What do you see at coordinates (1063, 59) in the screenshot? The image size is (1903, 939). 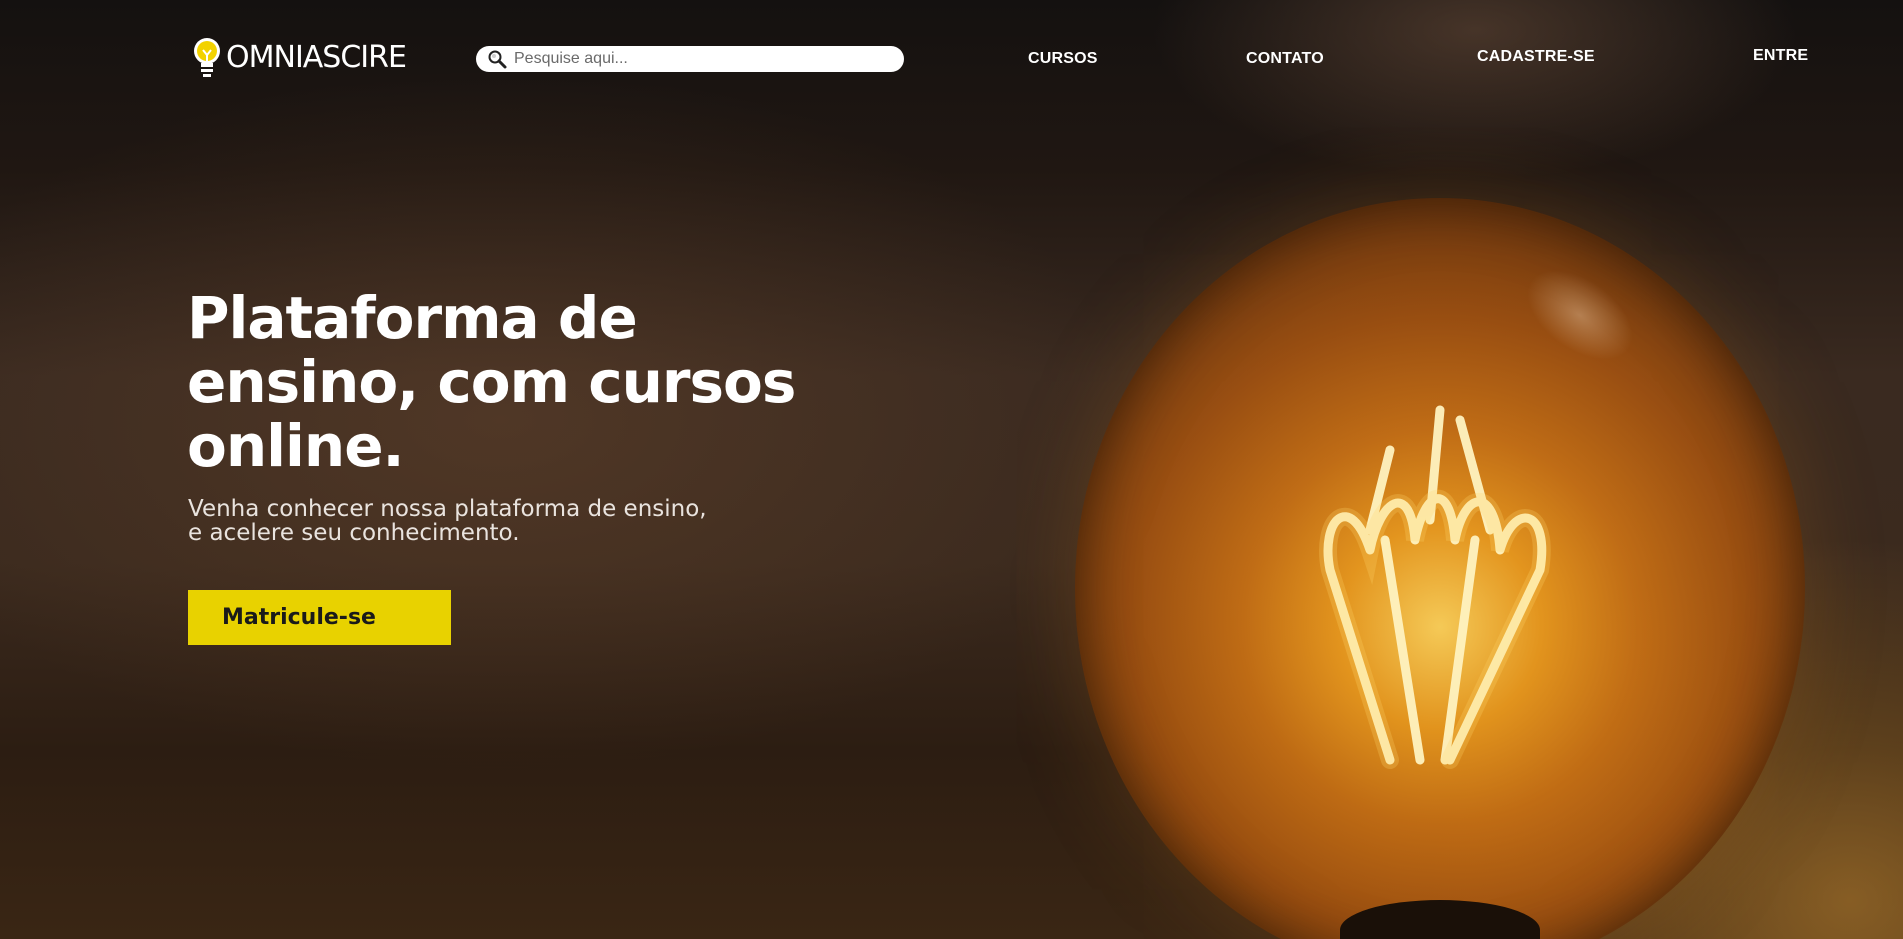 I see `nav-item-cursos: CURSOS` at bounding box center [1063, 59].